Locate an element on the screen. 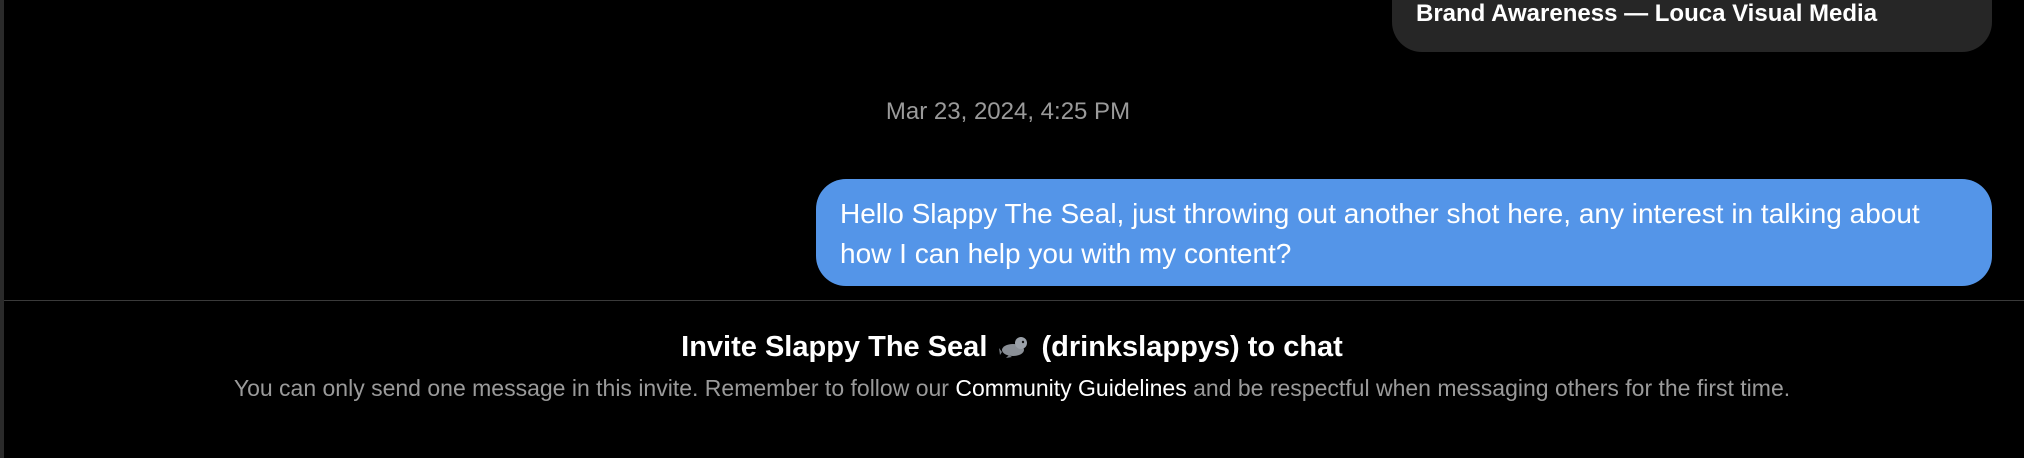 This screenshot has height=458, width=2024. invite-title-prefix: Invite Slappy The Seal is located at coordinates (834, 347).